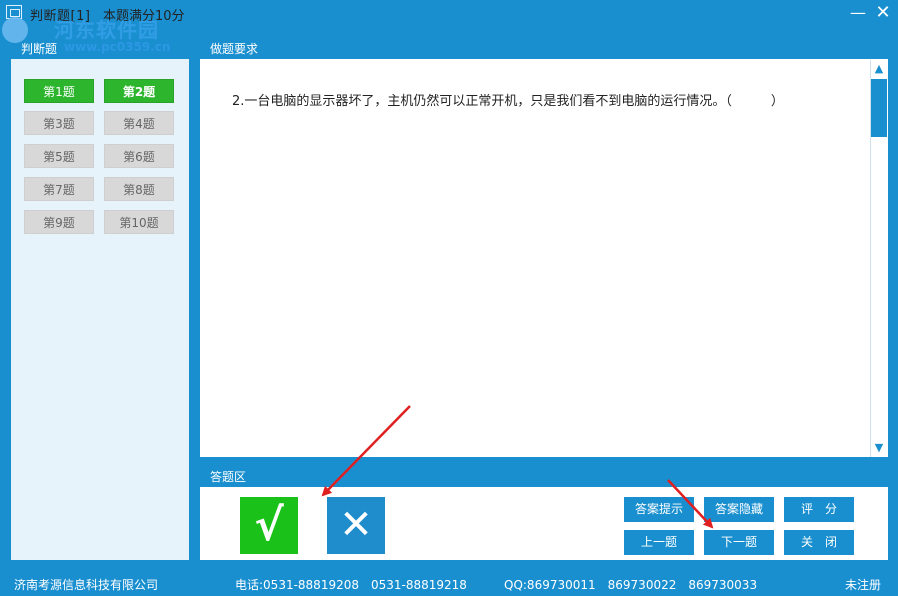  I want to click on company-name: 济南考源信息科技有限公司, so click(86, 585).